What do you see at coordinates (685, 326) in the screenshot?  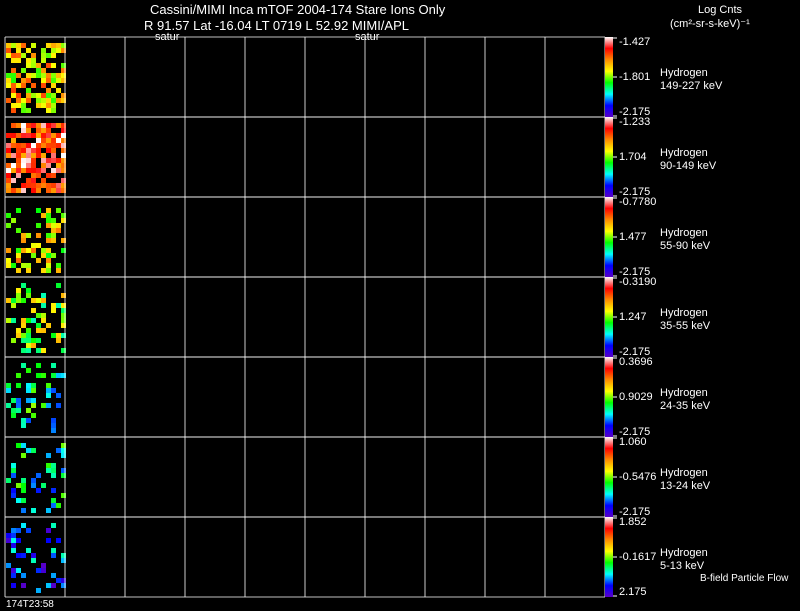 I see `energy-range-label: 35-55 keV` at bounding box center [685, 326].